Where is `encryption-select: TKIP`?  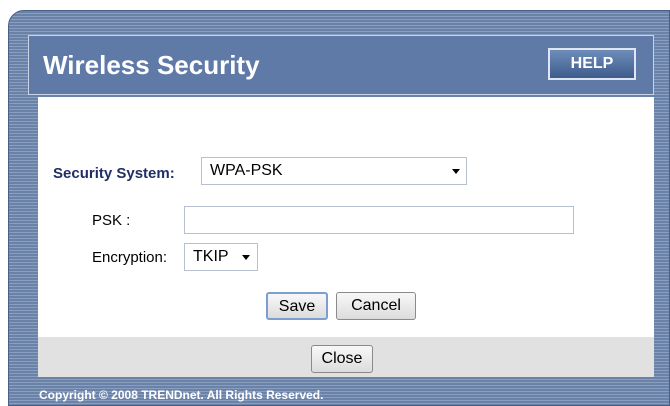 encryption-select: TKIP is located at coordinates (221, 257).